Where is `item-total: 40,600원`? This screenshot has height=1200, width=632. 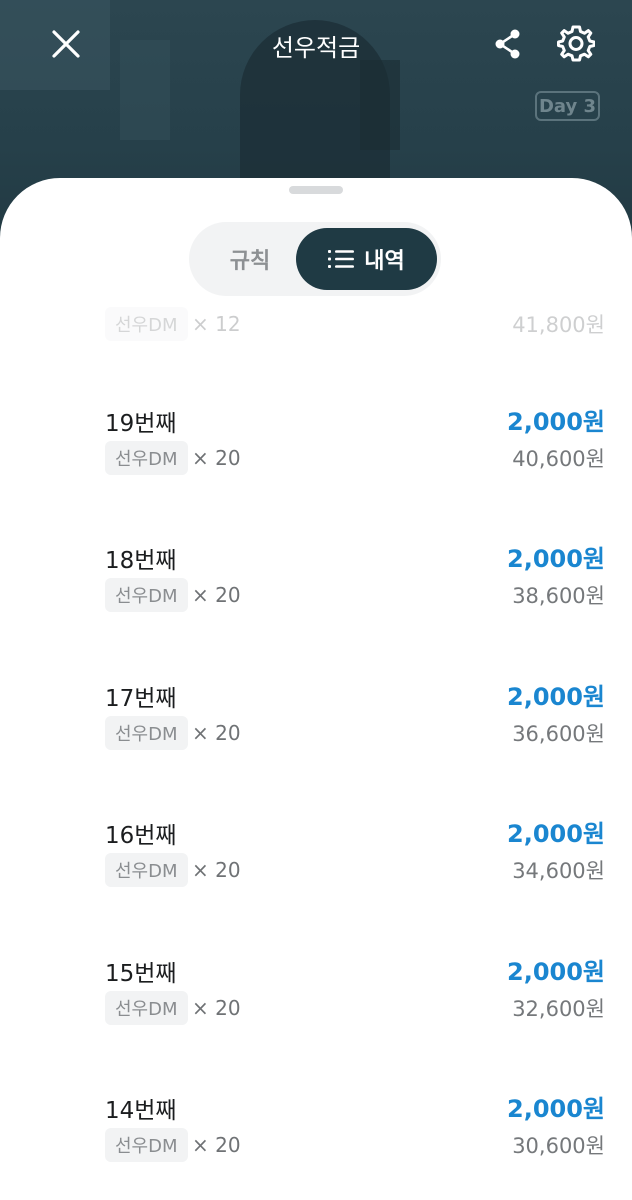
item-total: 40,600원 is located at coordinates (558, 459).